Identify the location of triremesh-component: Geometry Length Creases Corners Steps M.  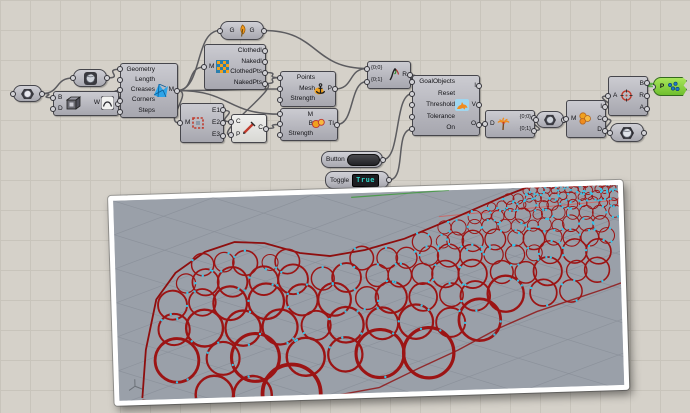
(148, 90).